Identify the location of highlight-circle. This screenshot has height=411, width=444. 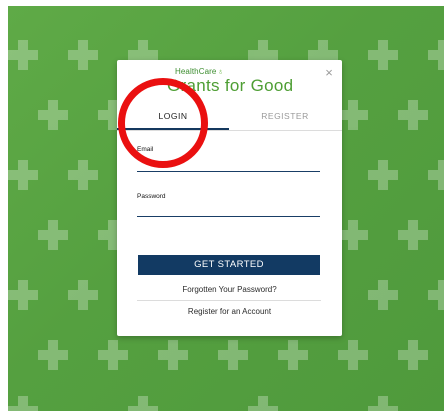
(163, 123).